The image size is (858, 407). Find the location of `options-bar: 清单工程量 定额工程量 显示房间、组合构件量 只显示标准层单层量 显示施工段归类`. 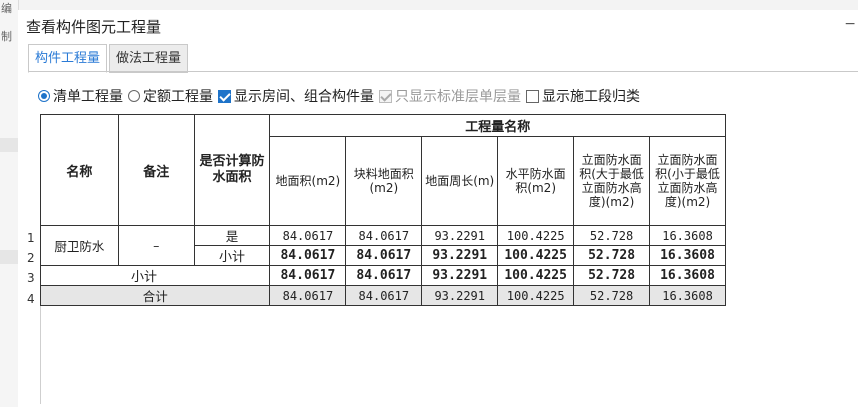

options-bar: 清单工程量 定额工程量 显示房间、组合构件量 只显示标准层单层量 显示施工段归类 is located at coordinates (341, 96).